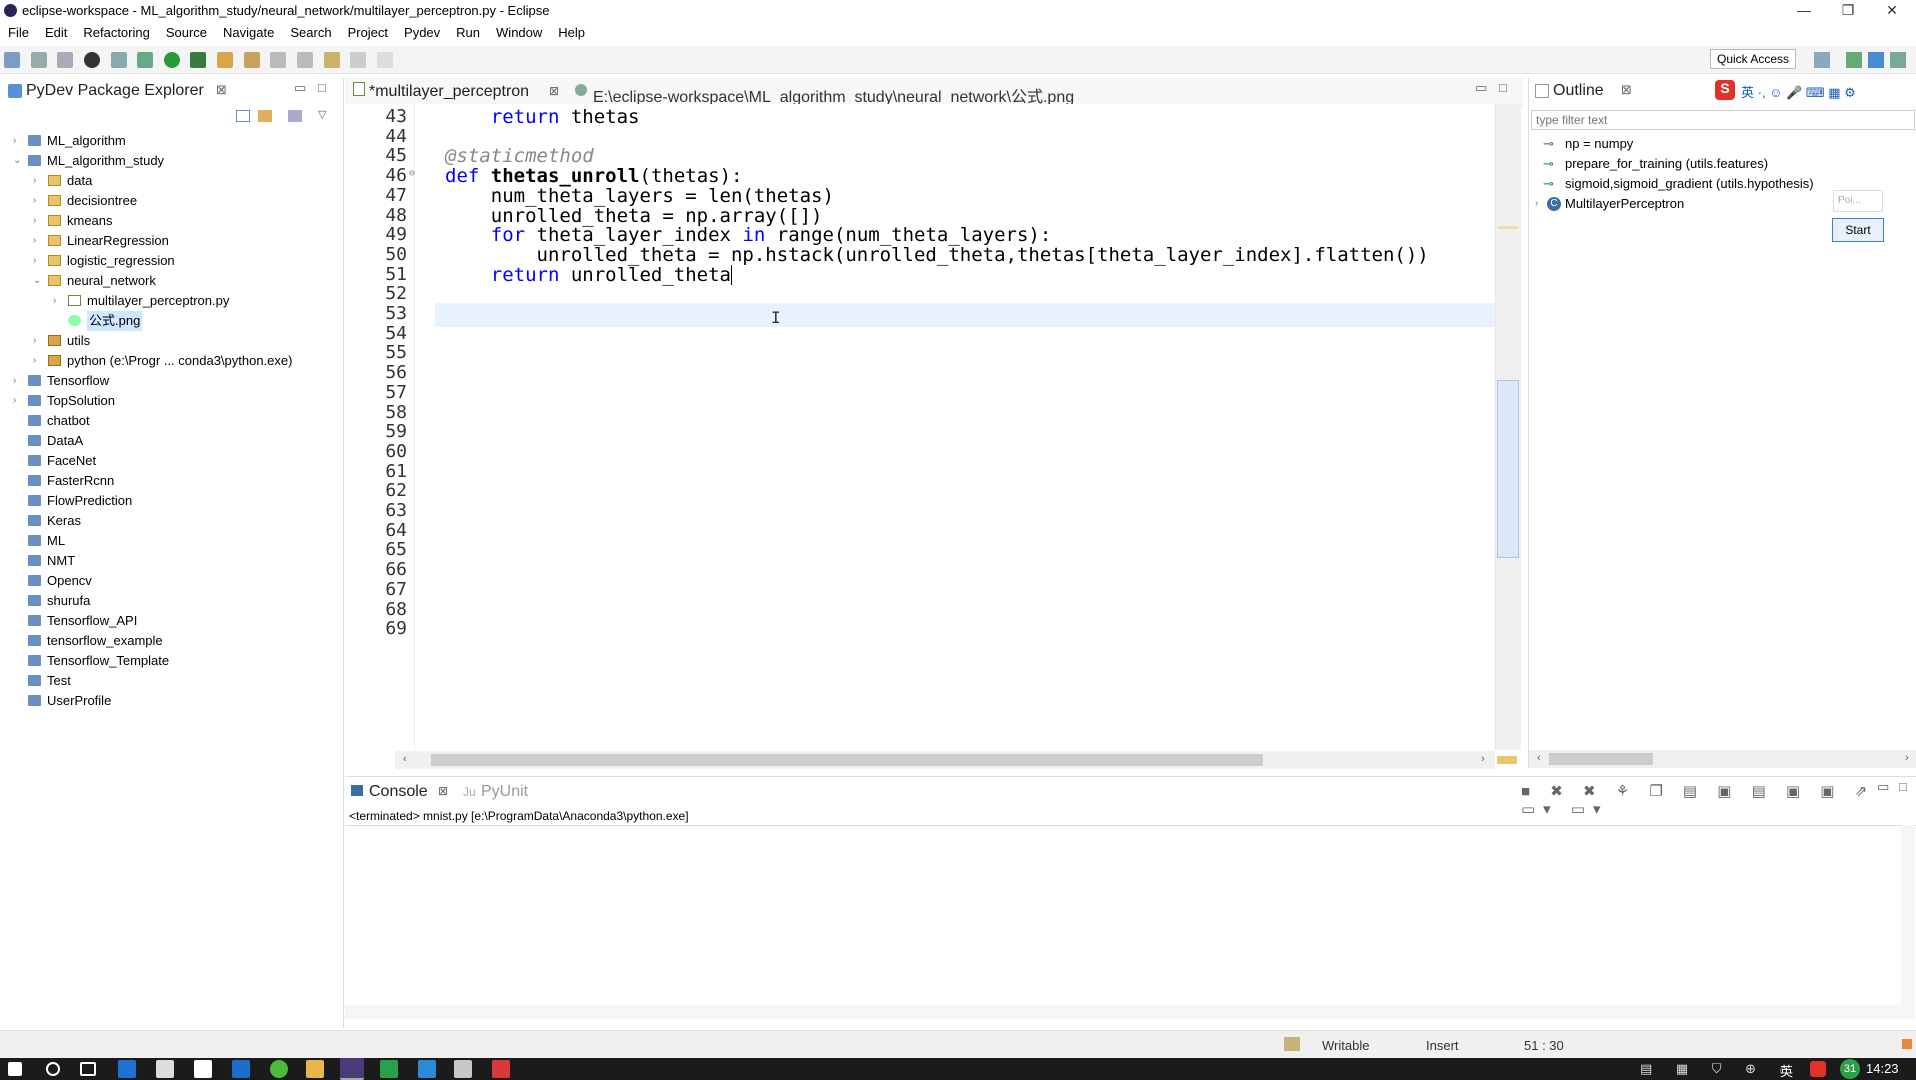 This screenshot has width=1916, height=1080. Describe the element at coordinates (1718, 800) in the screenshot. I see `console-toolbar-icons: ■ ✖ ✖ ⚘ ❐ ▤ ▣ ▤ ▣ ▣ ⇗ ▭▾ ▭▾` at that location.